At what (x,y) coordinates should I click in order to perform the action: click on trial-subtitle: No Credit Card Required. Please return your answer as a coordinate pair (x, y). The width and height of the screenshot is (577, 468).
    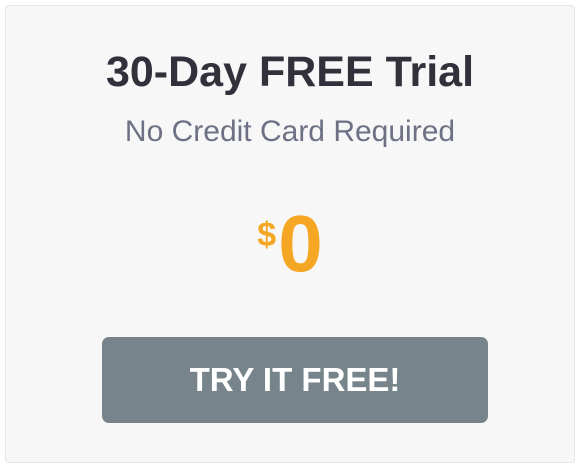
    Looking at the image, I should click on (290, 131).